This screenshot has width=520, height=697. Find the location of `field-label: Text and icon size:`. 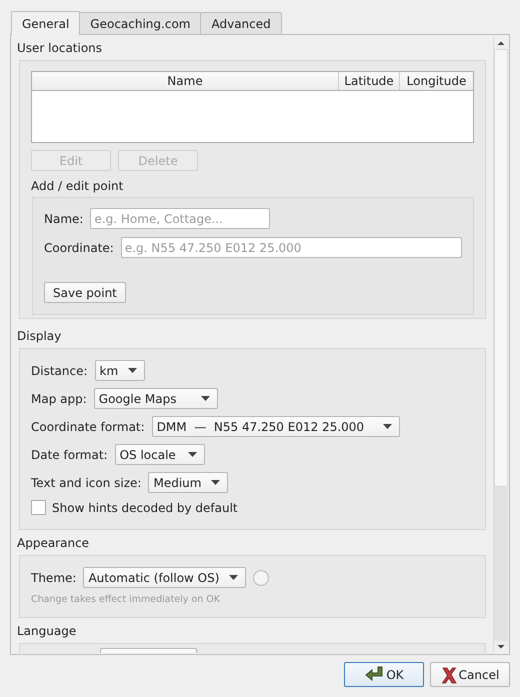

field-label: Text and icon size: is located at coordinates (86, 483).